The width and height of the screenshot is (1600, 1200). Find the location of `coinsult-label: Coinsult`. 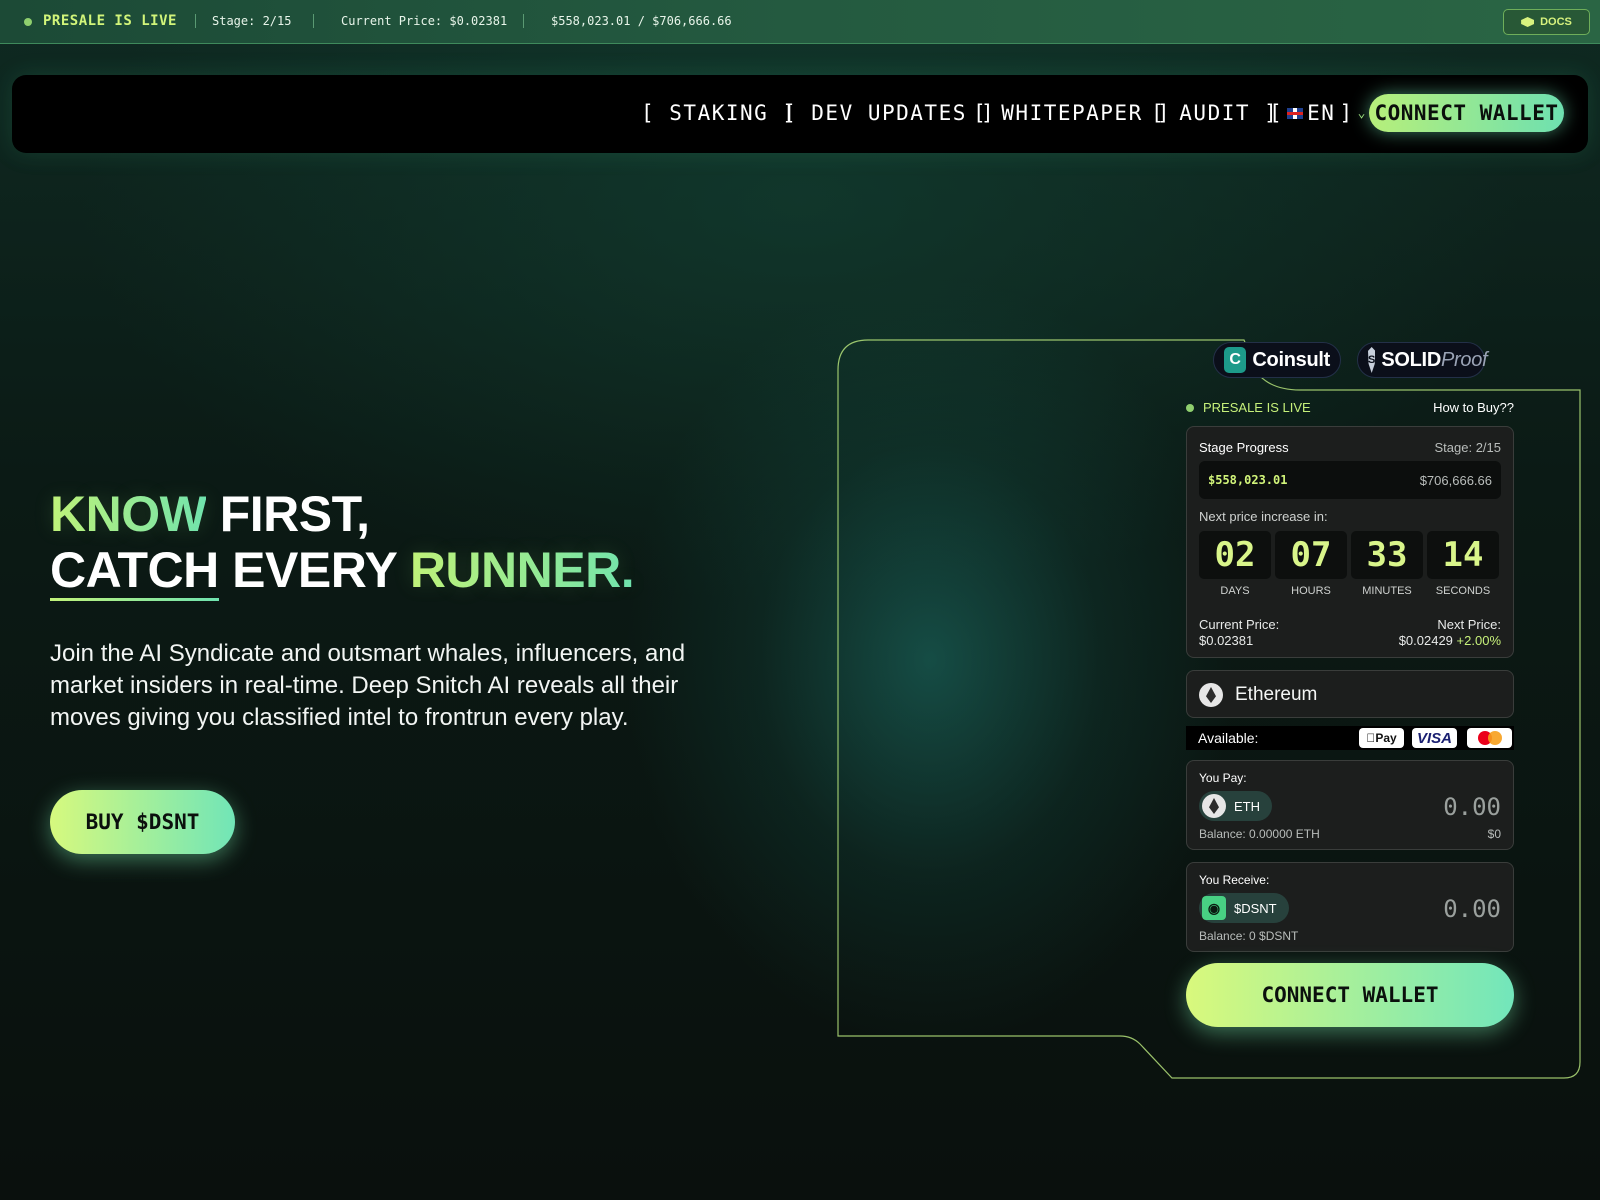

coinsult-label: Coinsult is located at coordinates (1291, 359).